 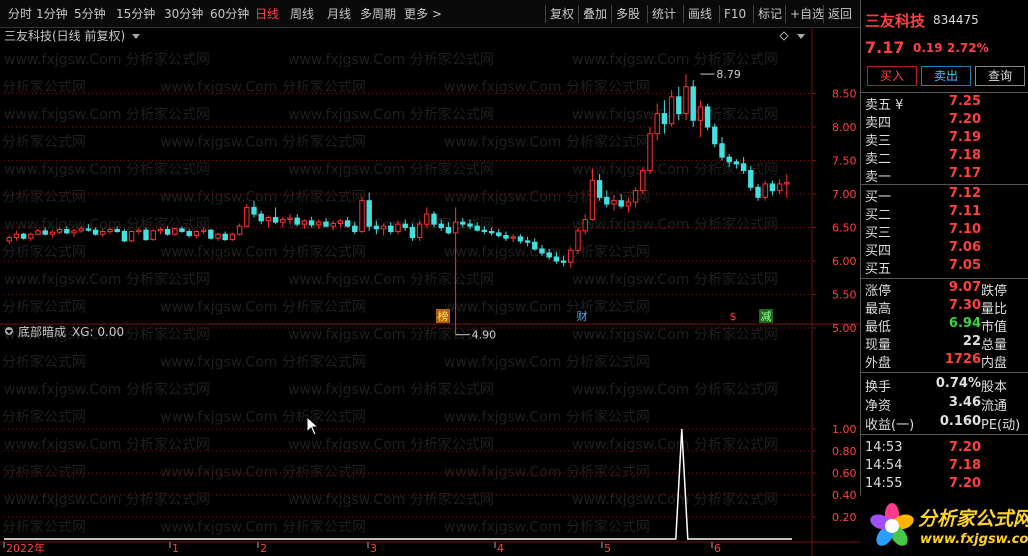 What do you see at coordinates (884, 465) in the screenshot?
I see `tick-time: 14:54` at bounding box center [884, 465].